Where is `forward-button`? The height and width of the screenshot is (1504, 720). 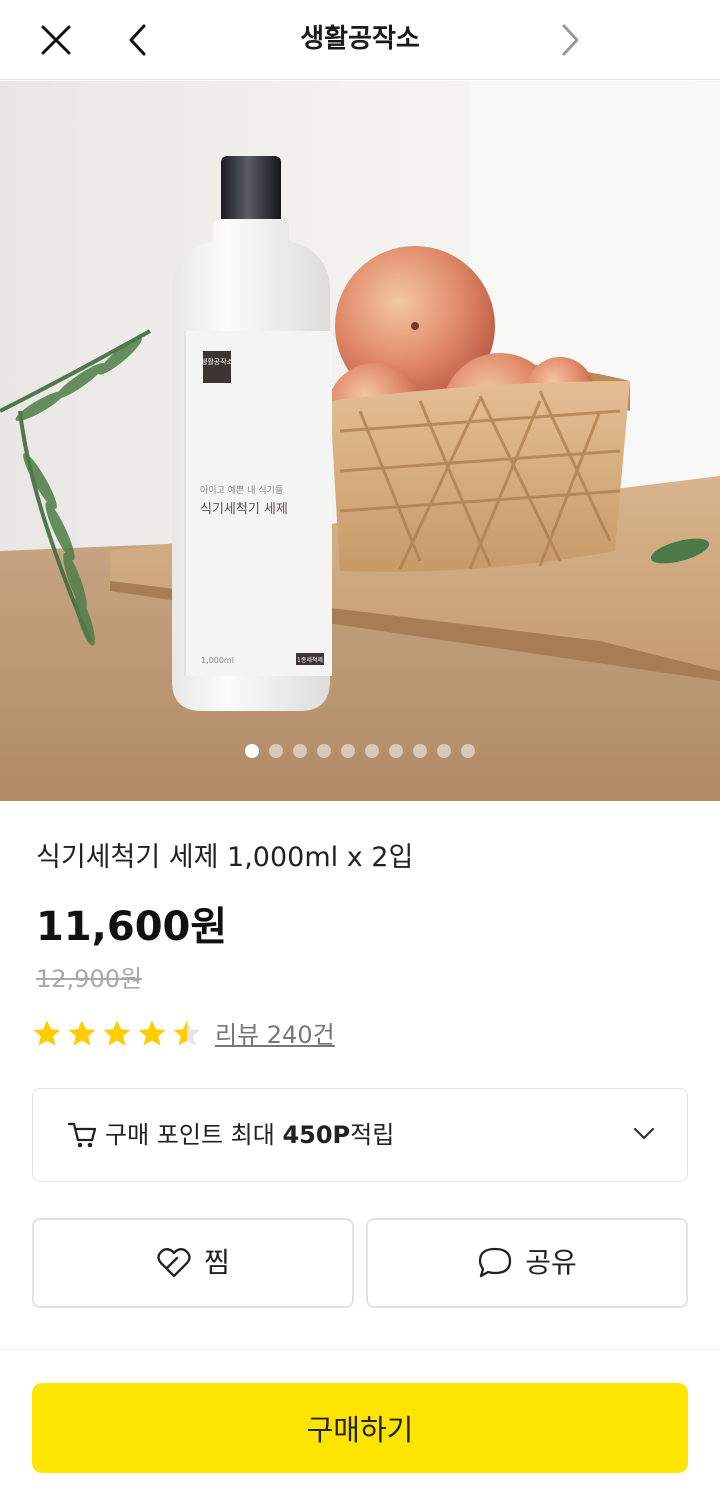
forward-button is located at coordinates (570, 40).